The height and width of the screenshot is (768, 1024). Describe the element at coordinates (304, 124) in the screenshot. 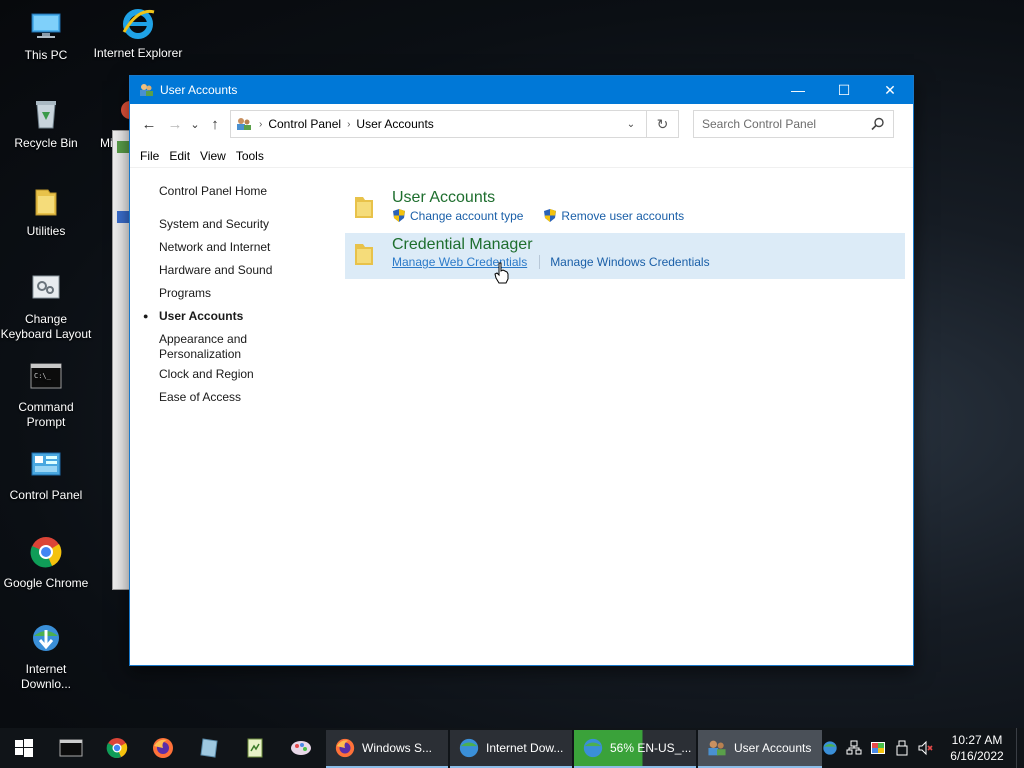

I see `breadcrumb-control-panel: Control Panel` at that location.